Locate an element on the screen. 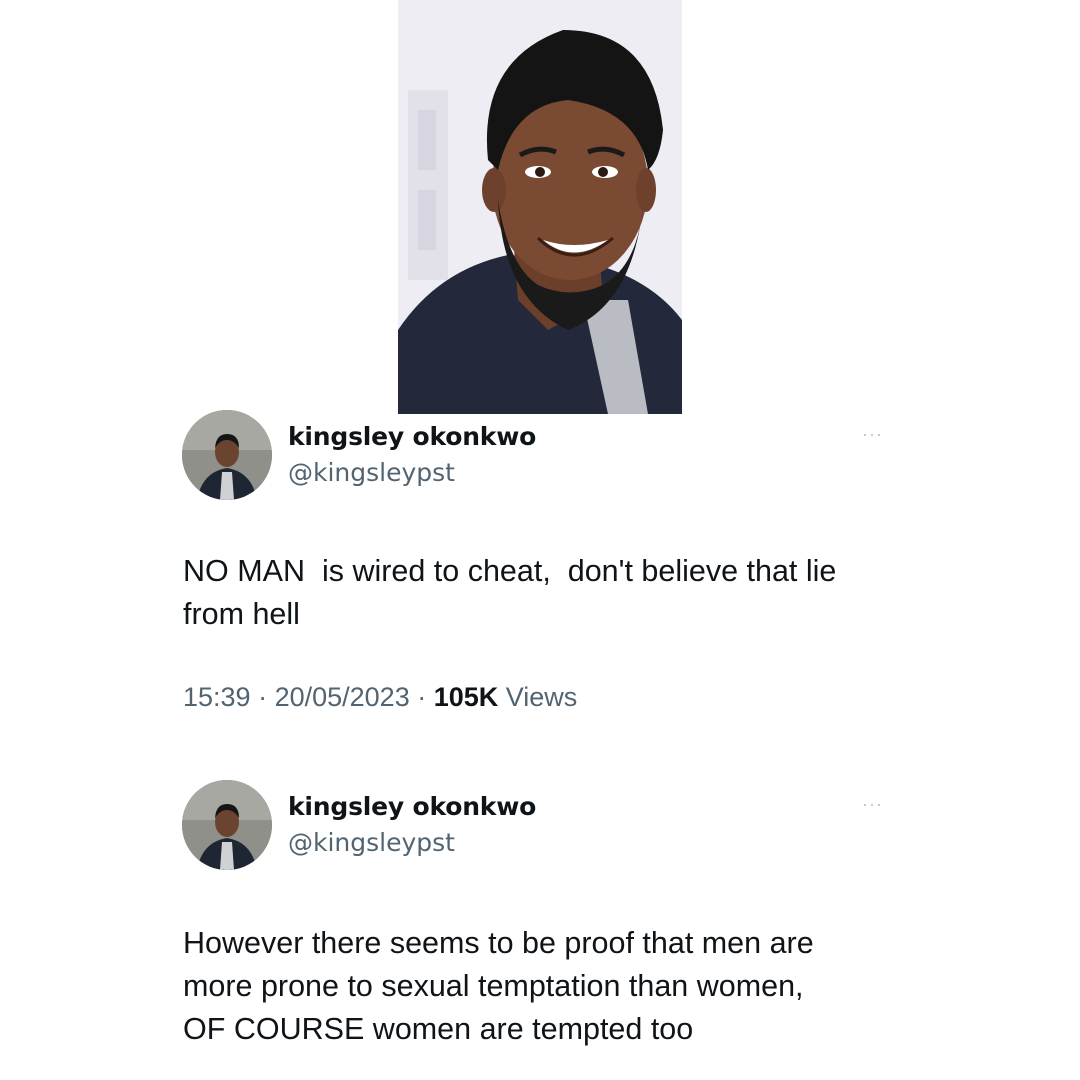  tweet-time: 15:39 is located at coordinates (217, 697).